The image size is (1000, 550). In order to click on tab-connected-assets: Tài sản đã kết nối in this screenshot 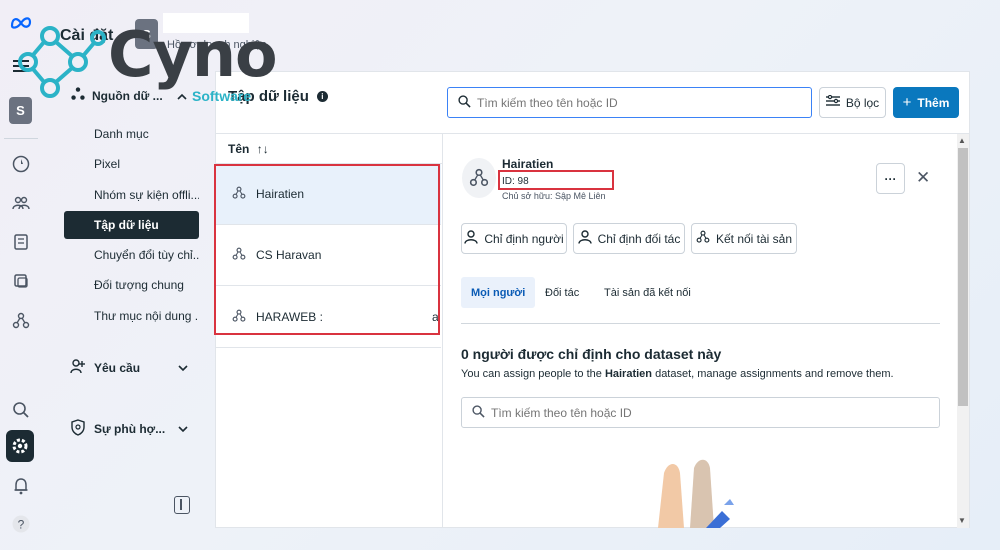, I will do `click(647, 292)`.